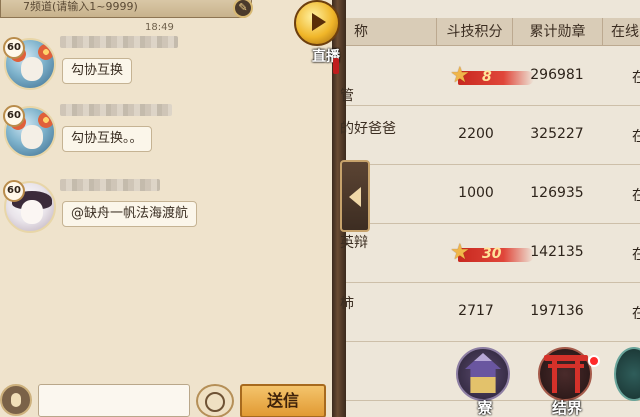 This screenshot has width=640, height=417. I want to click on ranking-row: 管 ★ 8 296981 在, so click(490, 76).